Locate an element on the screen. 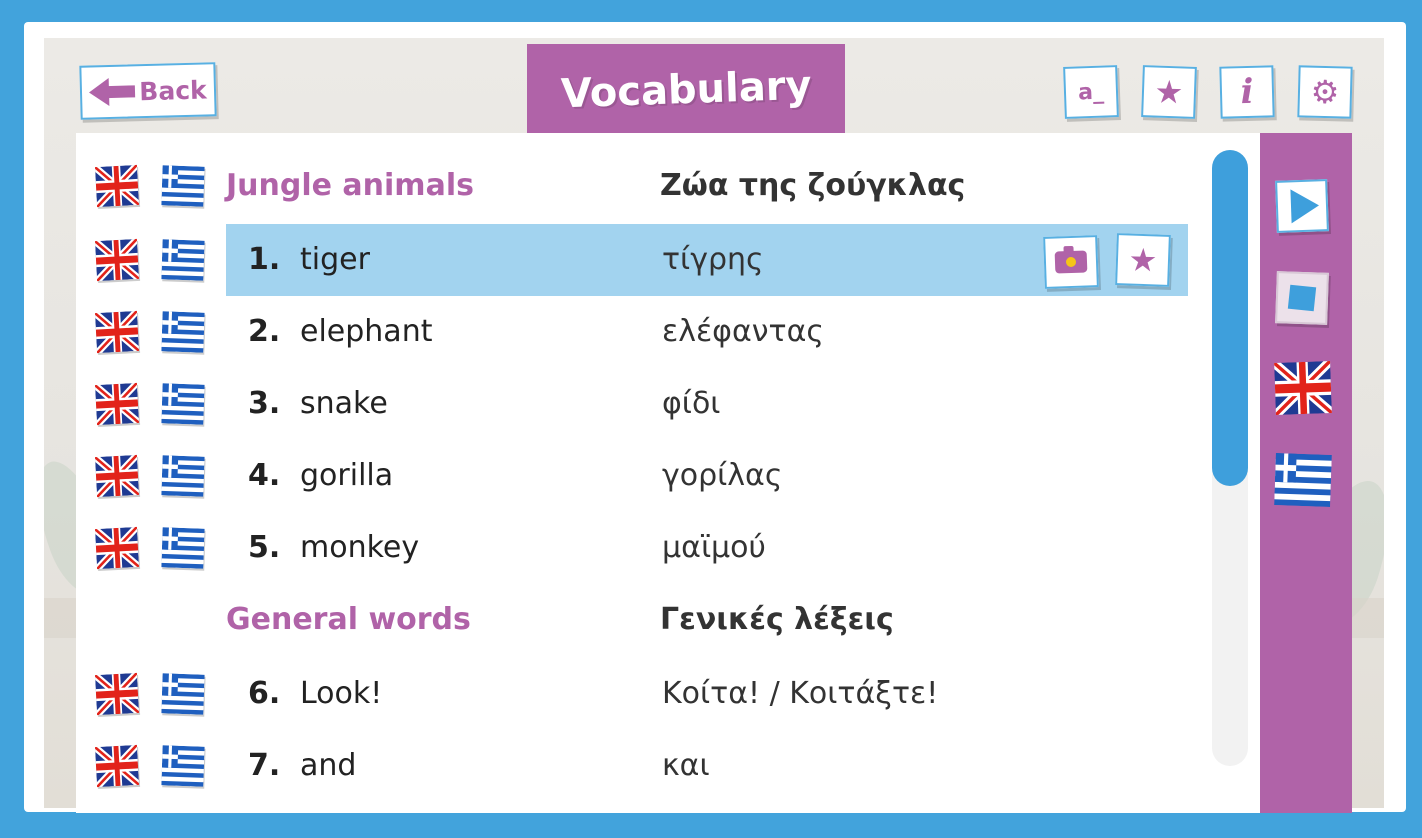 The width and height of the screenshot is (1422, 838). info-button: i is located at coordinates (1247, 92).